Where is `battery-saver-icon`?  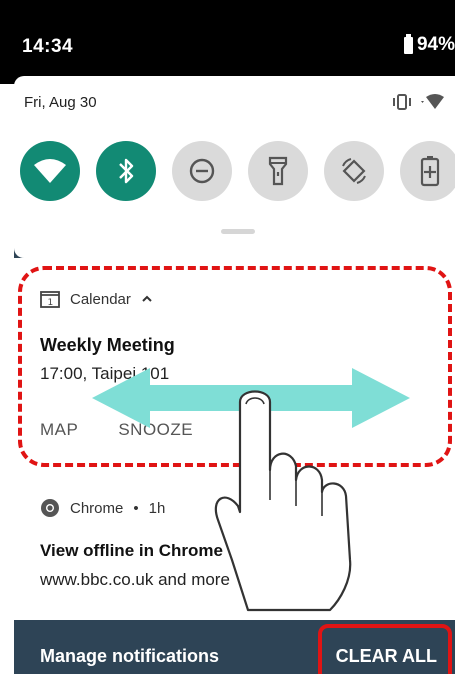
battery-saver-icon is located at coordinates (430, 171).